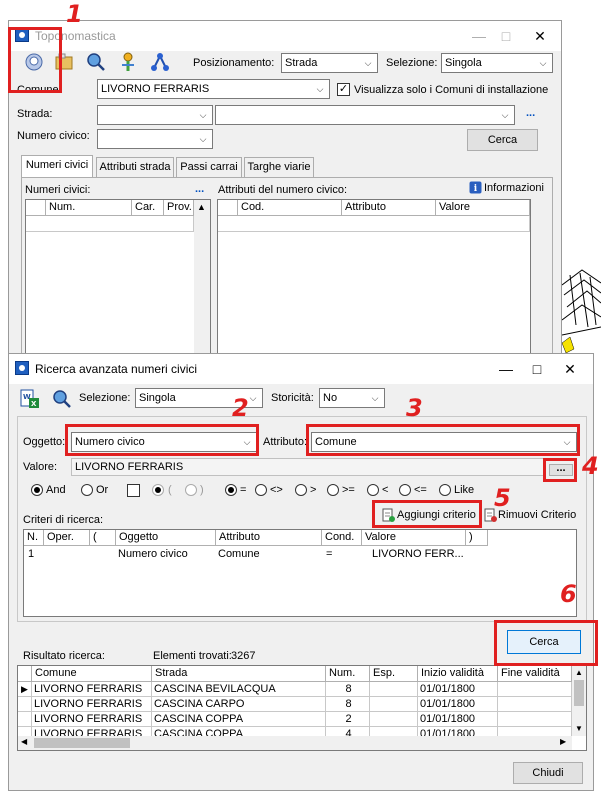 Image resolution: width=601 pixels, height=791 pixels. Describe the element at coordinates (301, 63) in the screenshot. I see `posizionamento-value: Strada` at that location.